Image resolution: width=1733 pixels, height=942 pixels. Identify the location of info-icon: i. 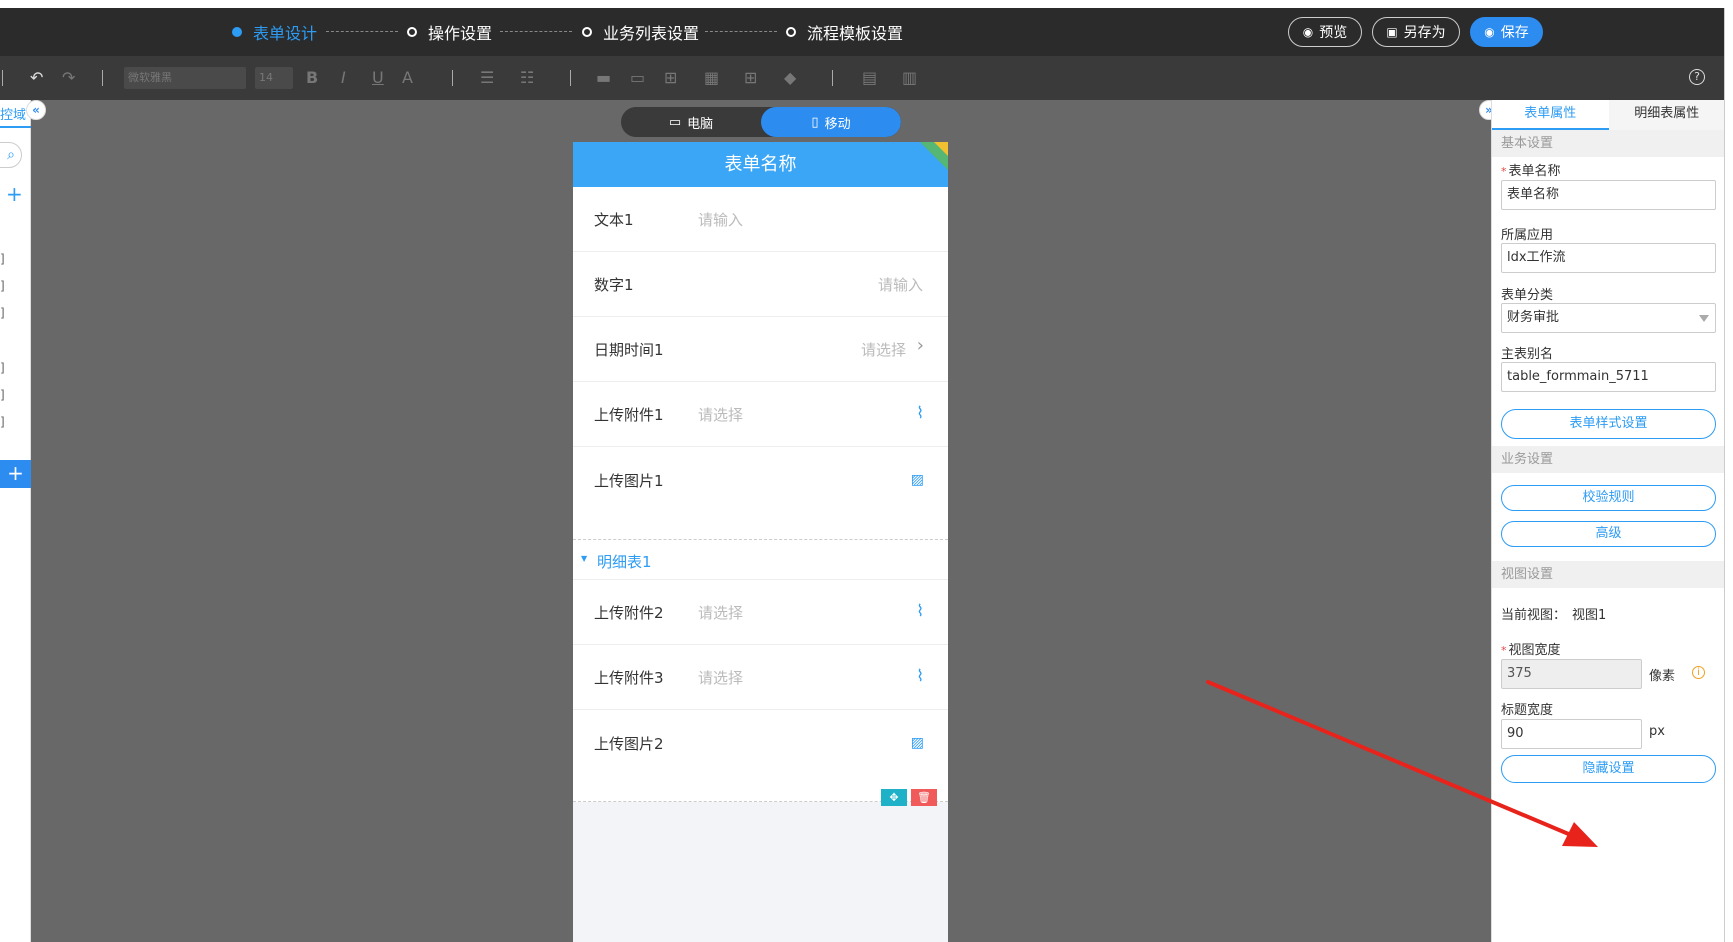
(1698, 672).